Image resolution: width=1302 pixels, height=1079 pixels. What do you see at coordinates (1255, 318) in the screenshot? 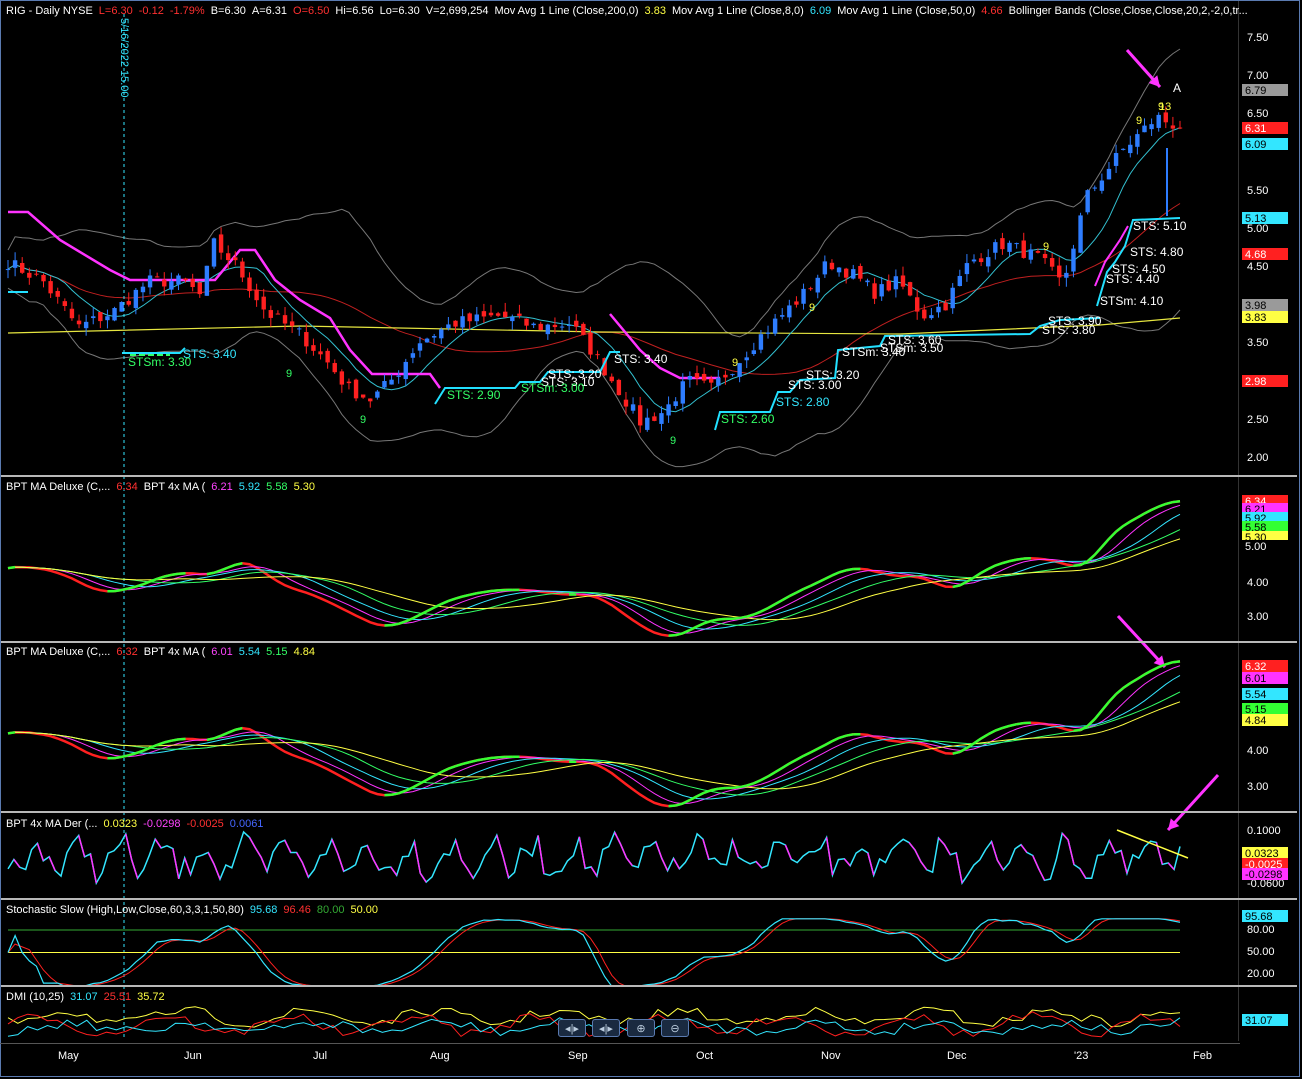
I see `price-tag: 3.83` at bounding box center [1255, 318].